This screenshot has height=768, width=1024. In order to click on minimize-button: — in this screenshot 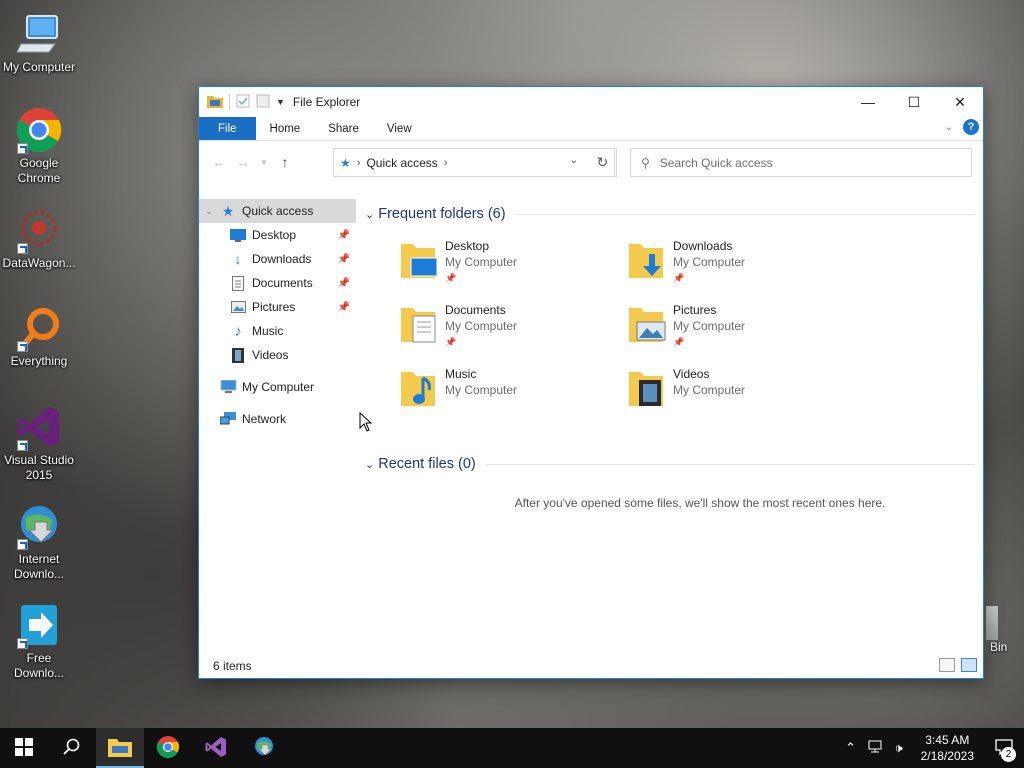, I will do `click(868, 102)`.